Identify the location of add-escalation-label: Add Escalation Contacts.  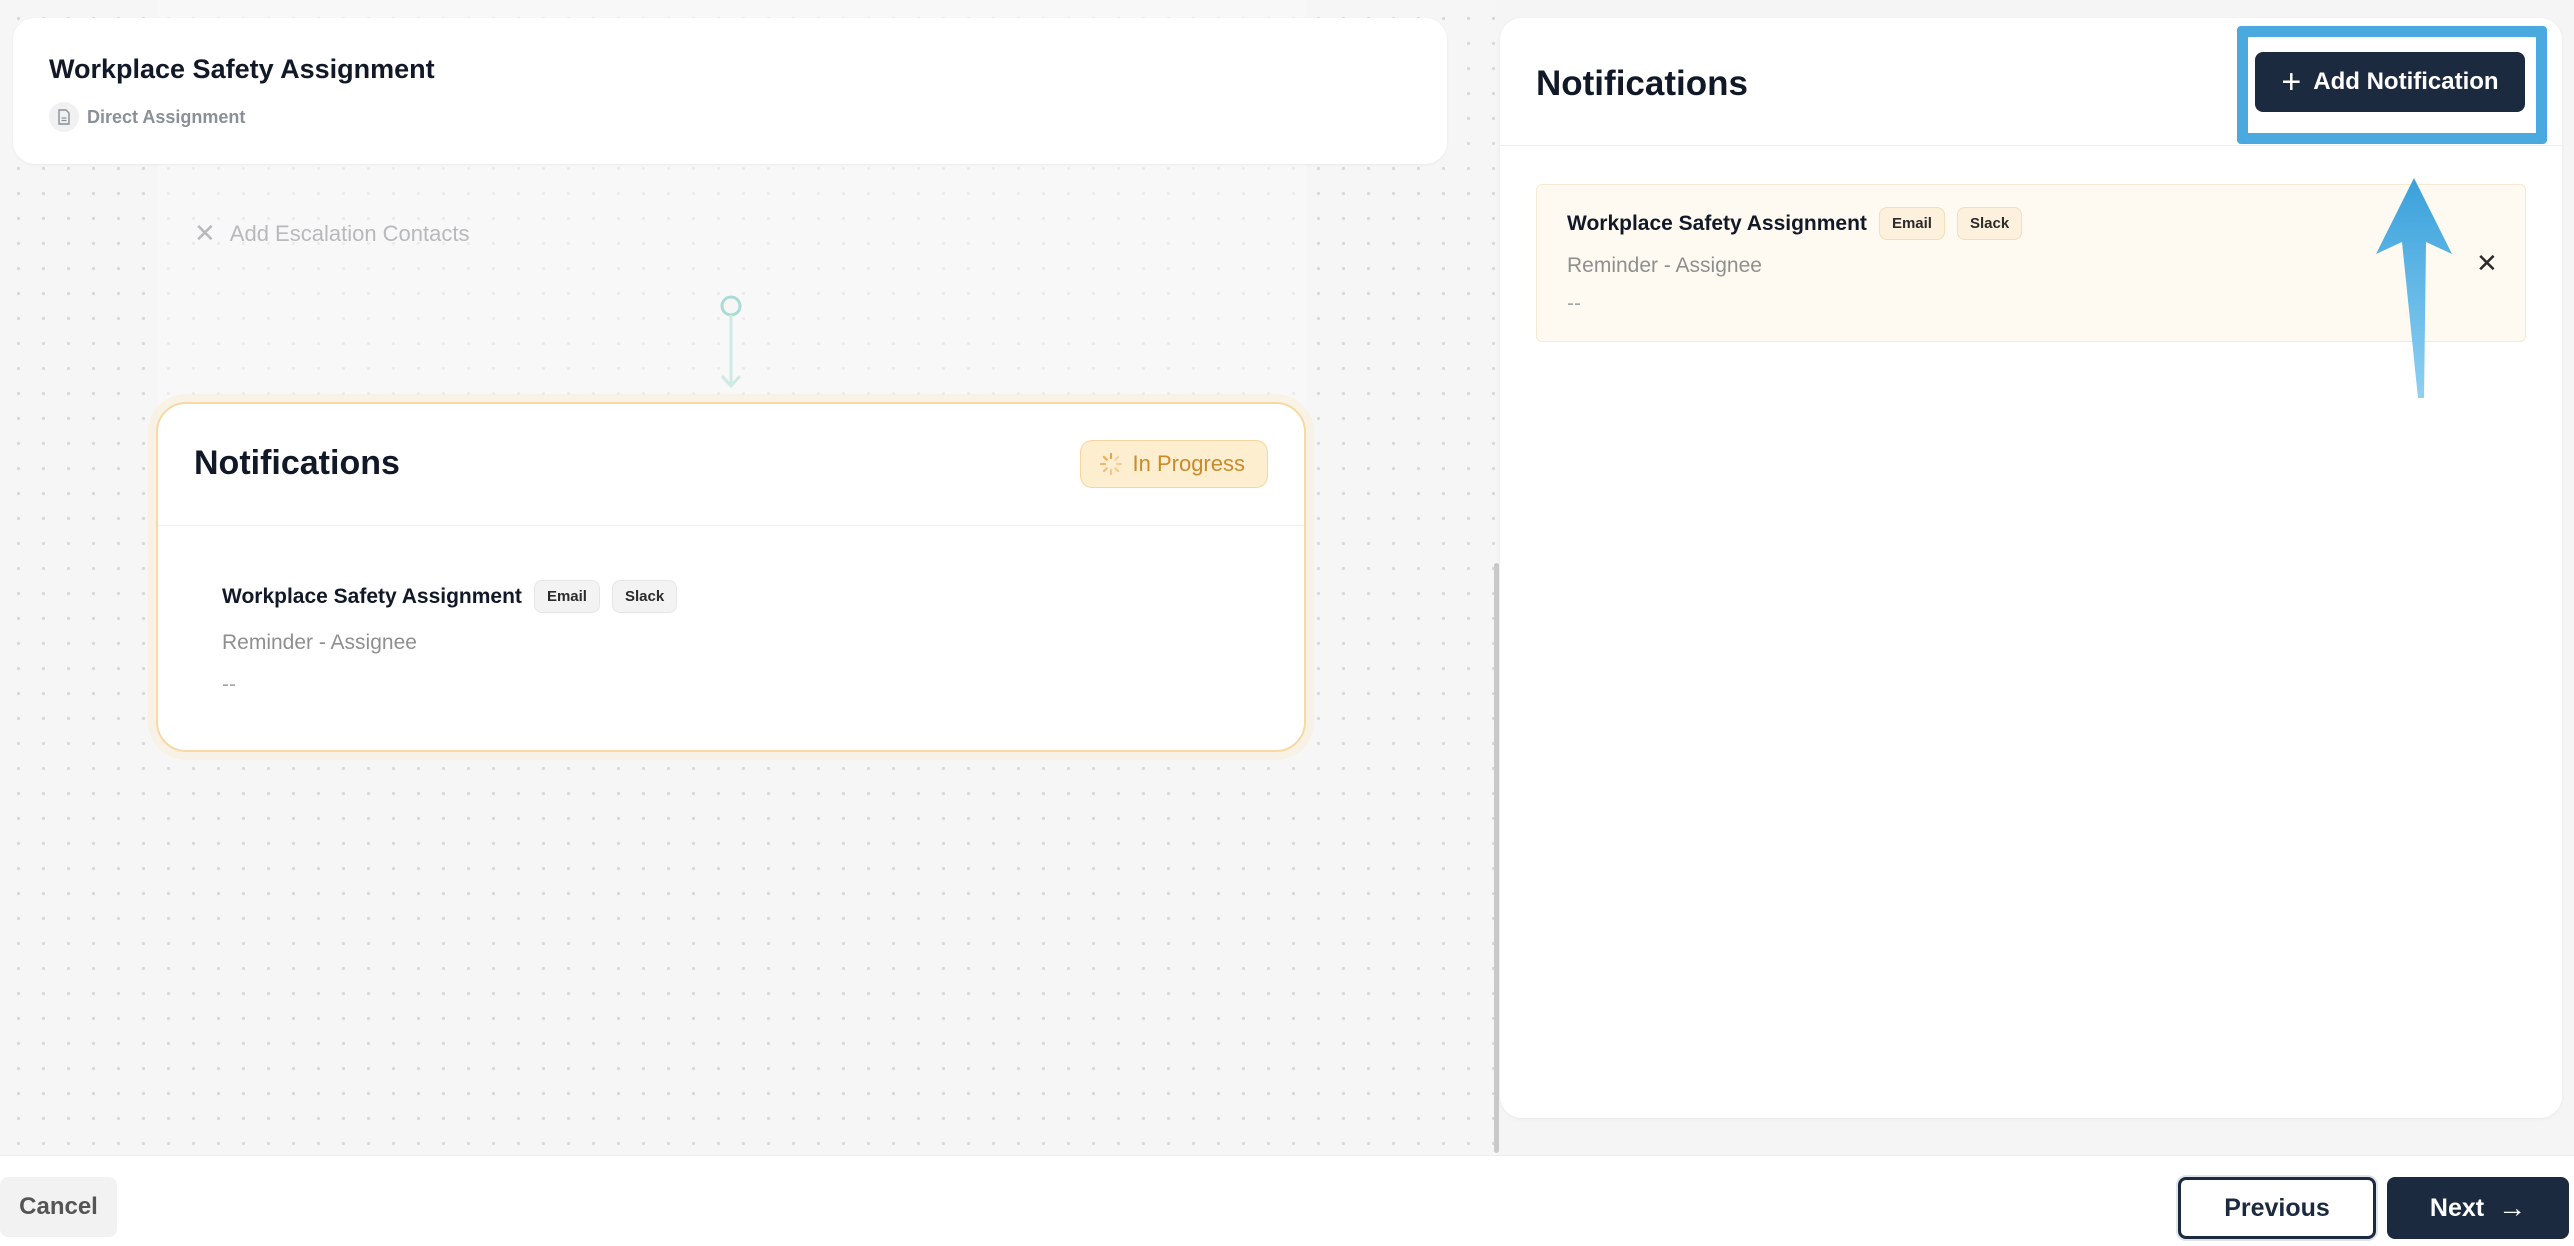
(349, 233).